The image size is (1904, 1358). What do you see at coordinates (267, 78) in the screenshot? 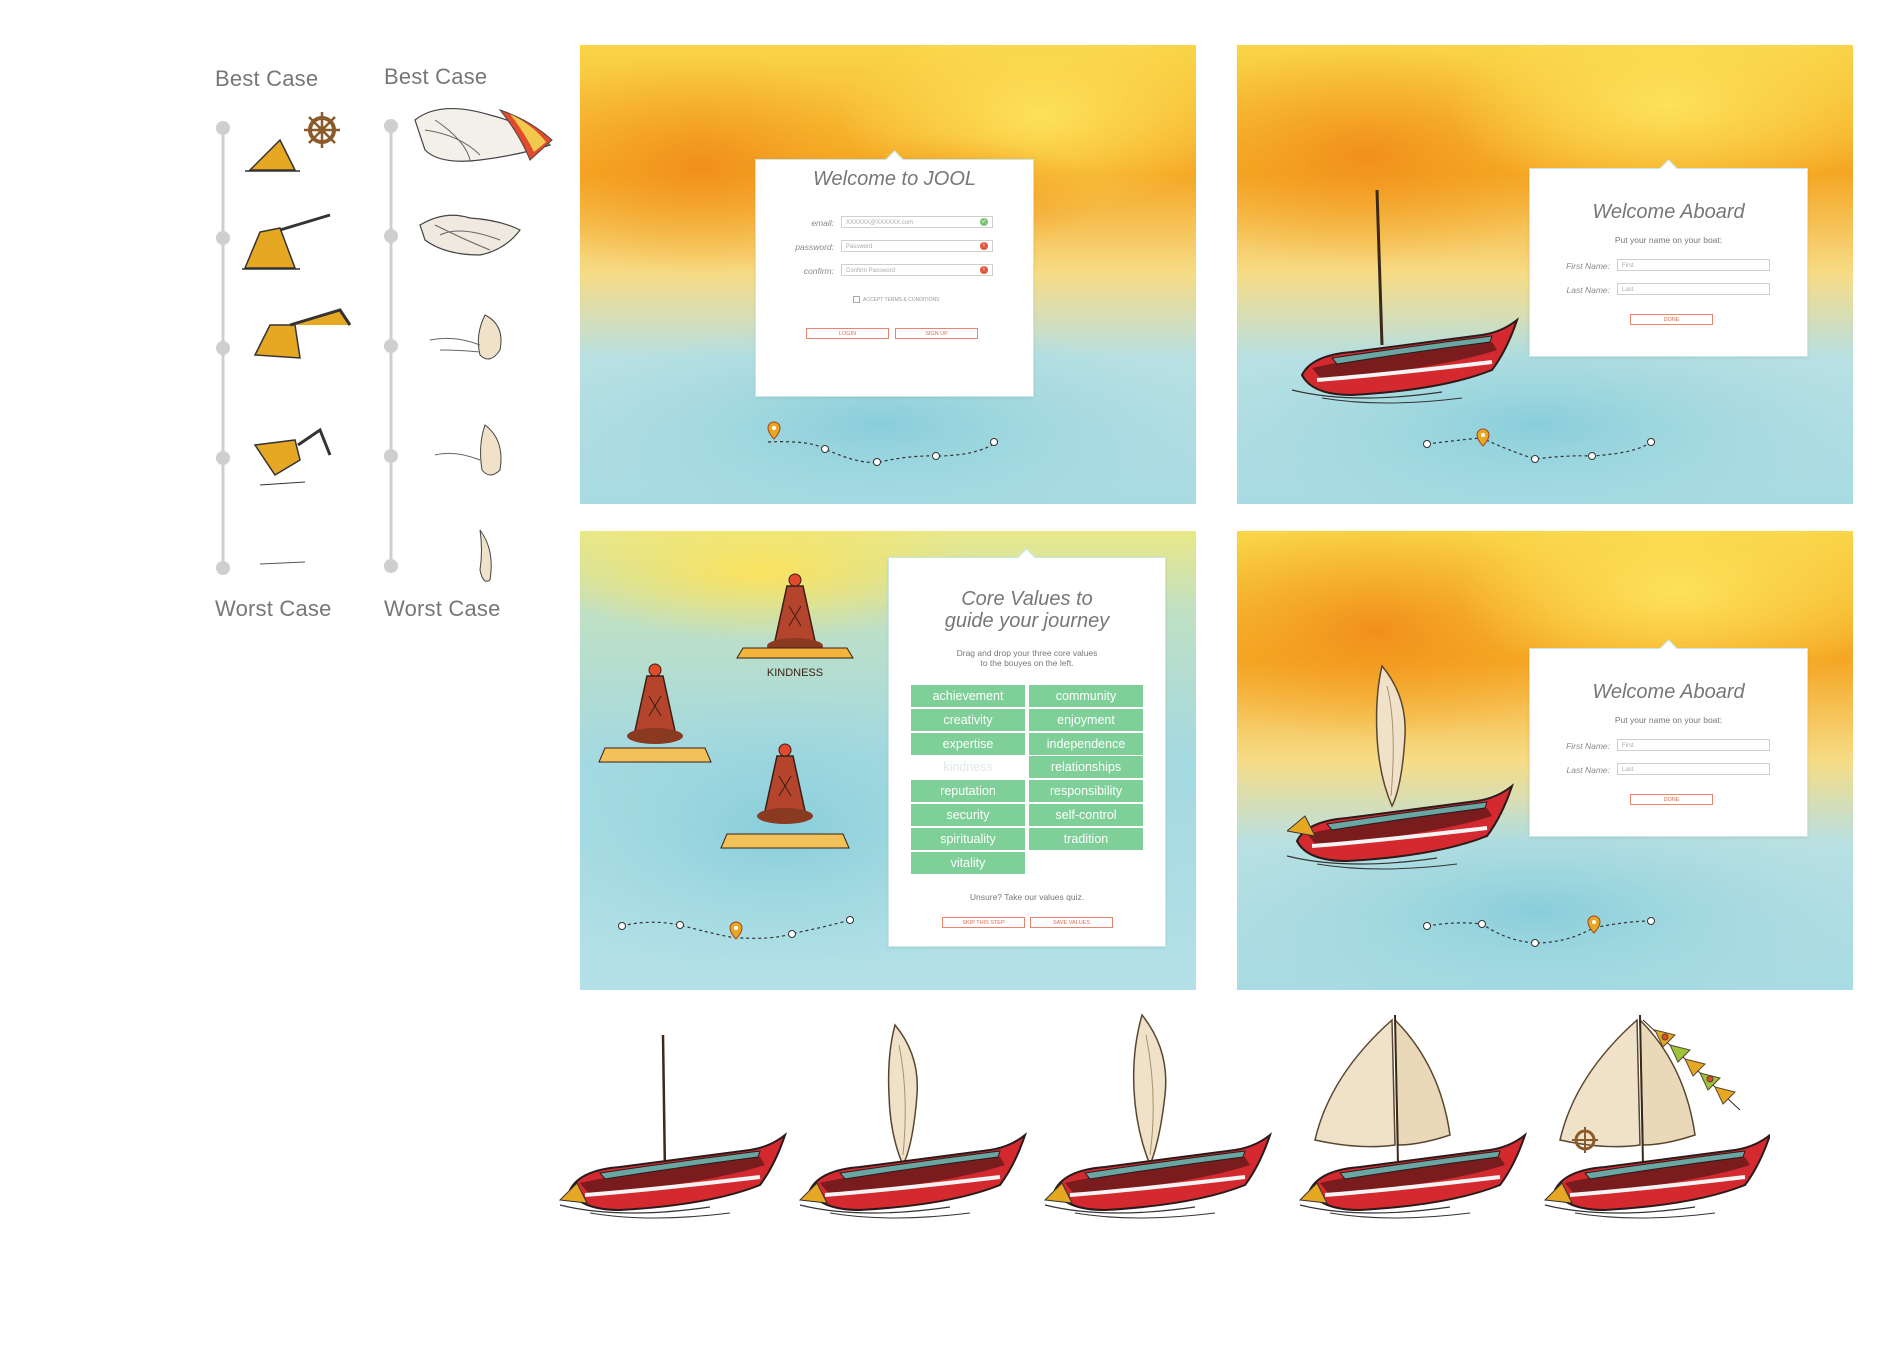
I see `scale-left-best-label: Best Case` at bounding box center [267, 78].